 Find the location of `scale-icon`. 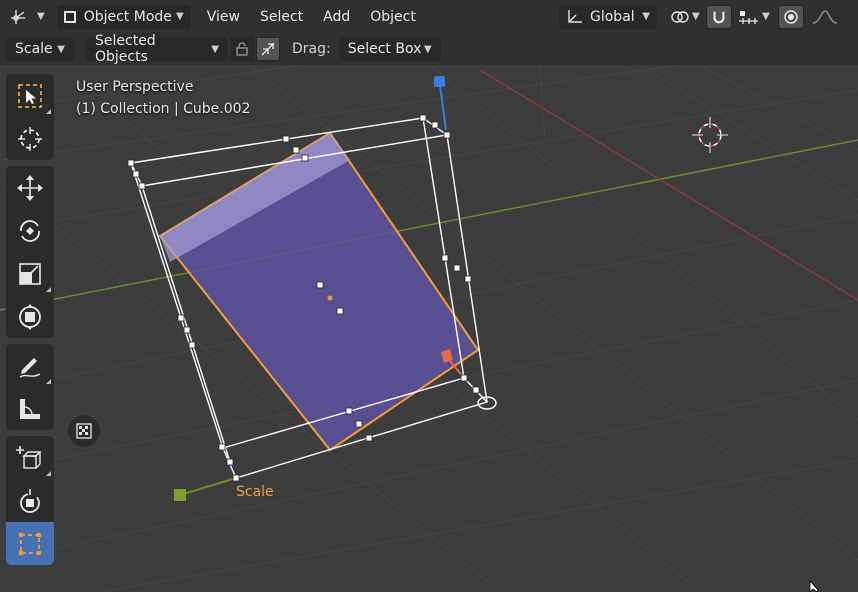

scale-icon is located at coordinates (30, 273).